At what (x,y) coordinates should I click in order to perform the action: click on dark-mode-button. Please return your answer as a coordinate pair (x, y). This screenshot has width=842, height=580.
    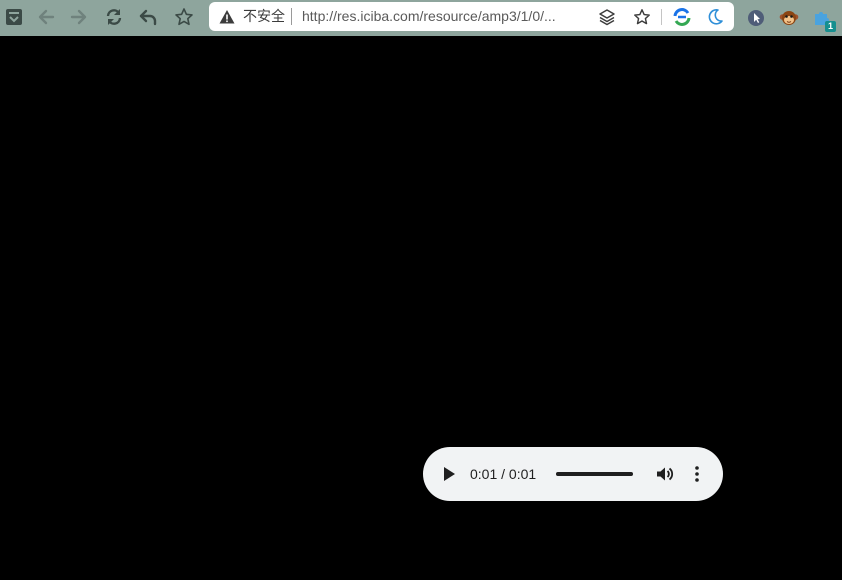
    Looking at the image, I should click on (715, 17).